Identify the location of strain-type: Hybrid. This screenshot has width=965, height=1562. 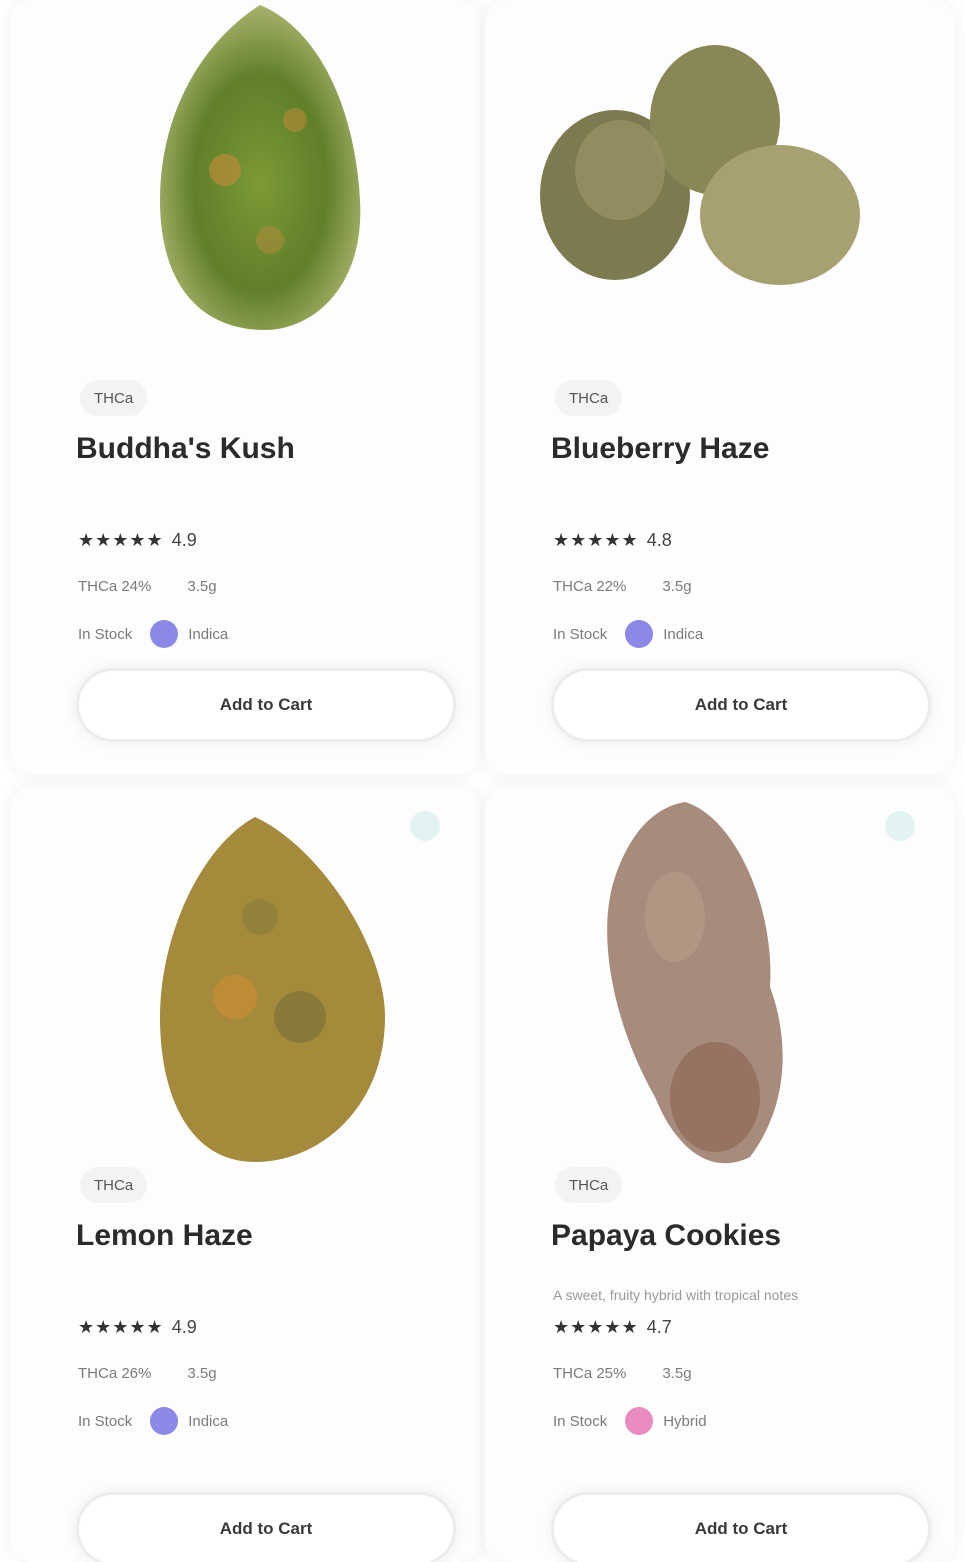
(666, 1421).